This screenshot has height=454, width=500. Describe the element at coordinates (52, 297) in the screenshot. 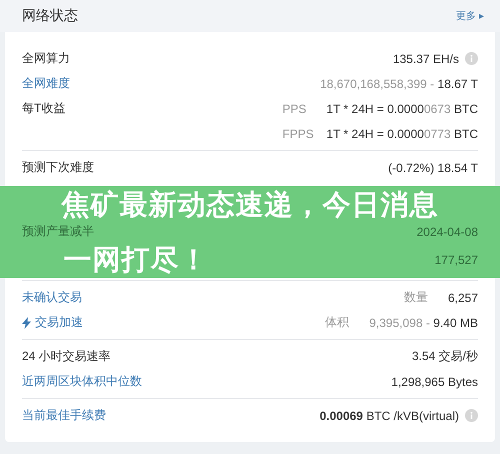

I see `row-link: 未确认交易` at that location.